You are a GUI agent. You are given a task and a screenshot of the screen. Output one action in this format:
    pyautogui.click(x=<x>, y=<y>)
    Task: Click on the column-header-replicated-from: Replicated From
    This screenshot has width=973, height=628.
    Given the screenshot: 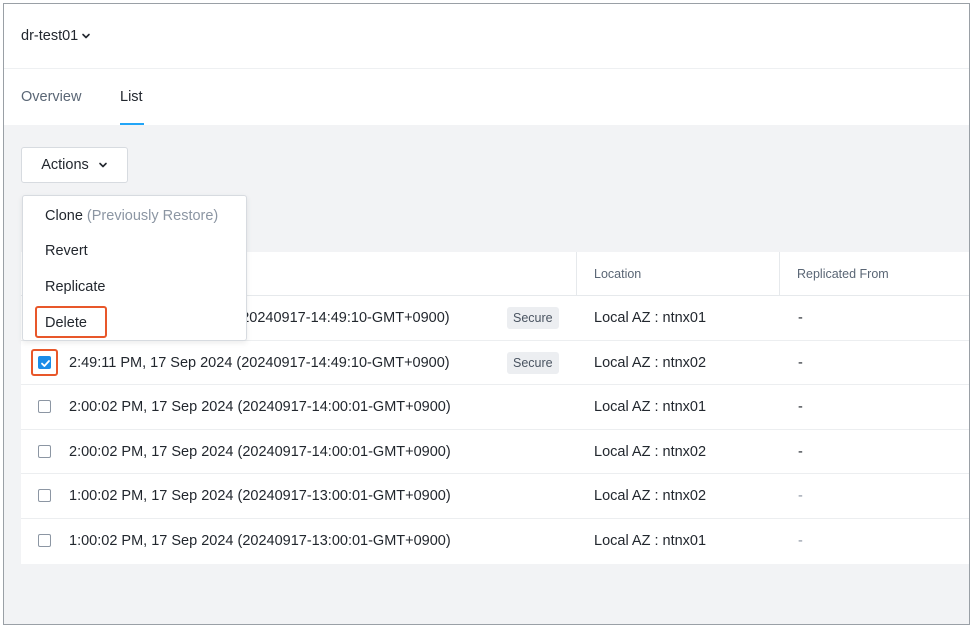 What is the action you would take?
    pyautogui.click(x=843, y=274)
    